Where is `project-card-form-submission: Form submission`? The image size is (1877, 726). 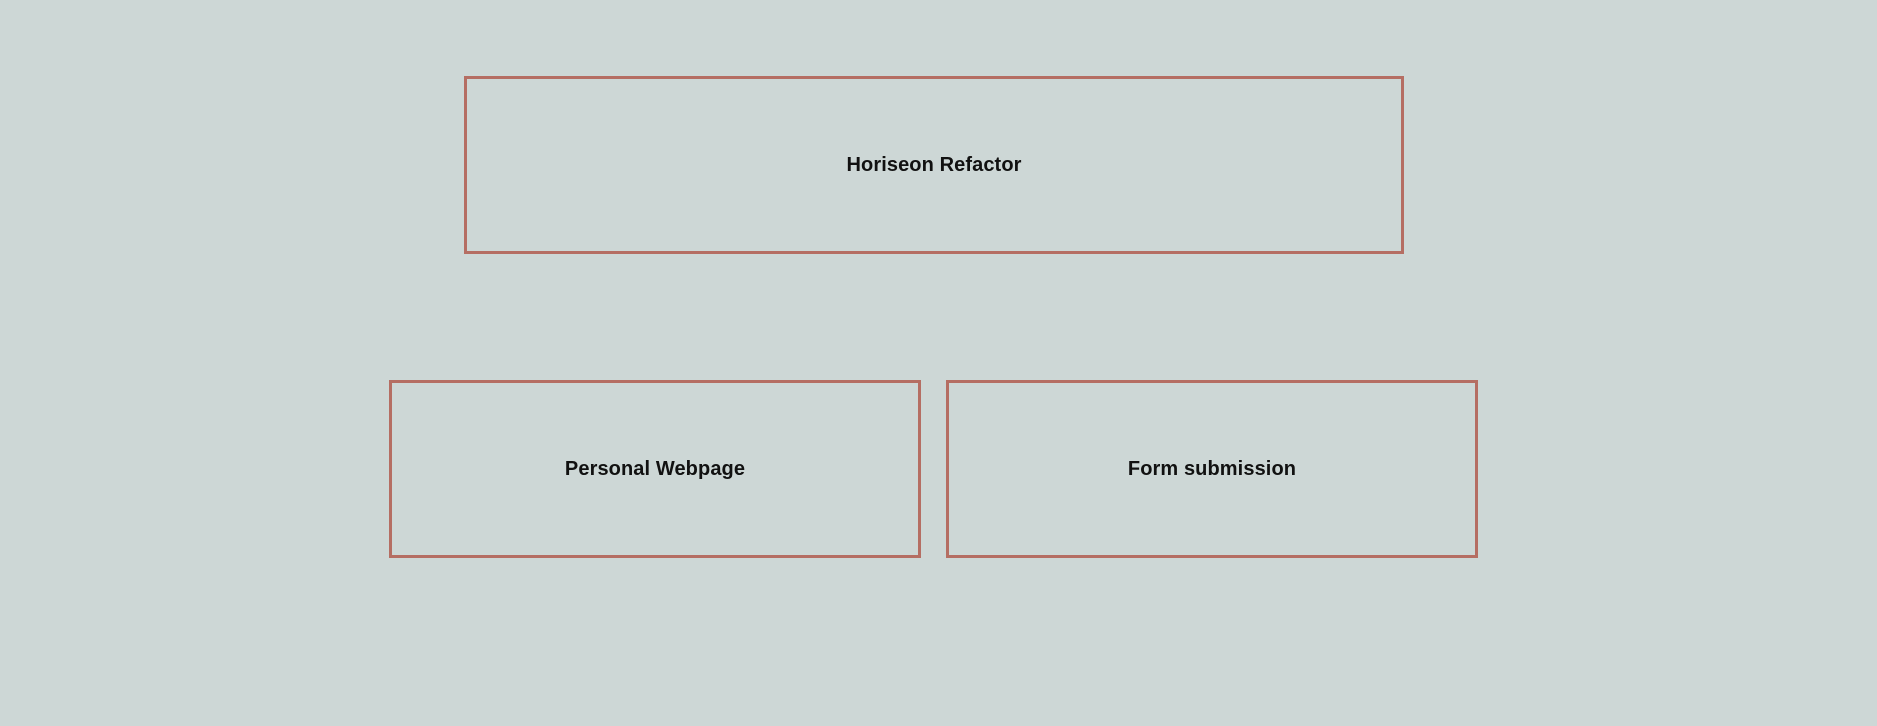
project-card-form-submission: Form submission is located at coordinates (1212, 469).